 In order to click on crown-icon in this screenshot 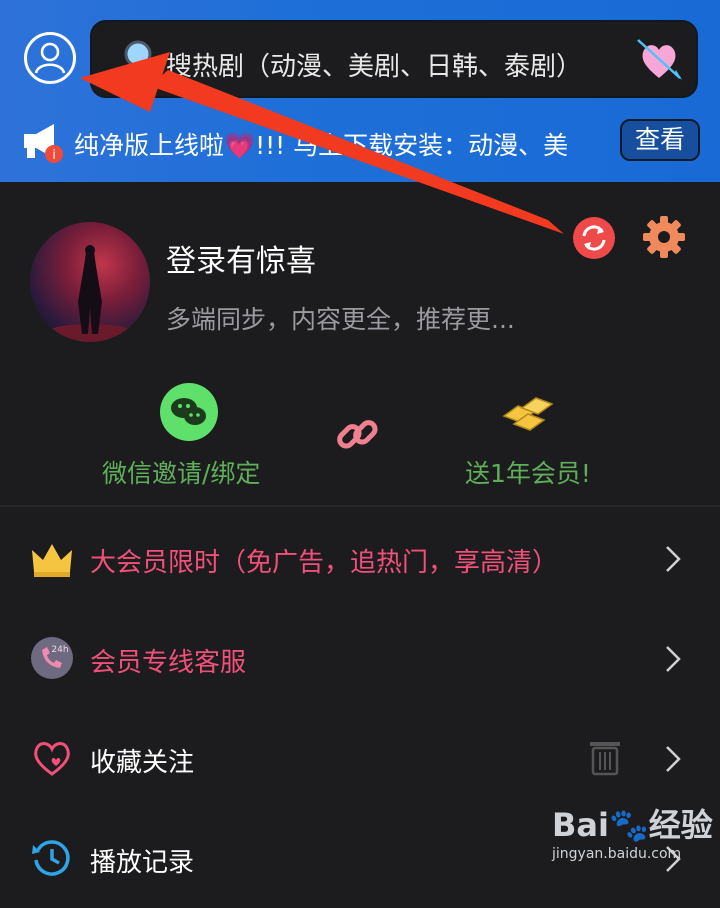, I will do `click(52, 560)`.